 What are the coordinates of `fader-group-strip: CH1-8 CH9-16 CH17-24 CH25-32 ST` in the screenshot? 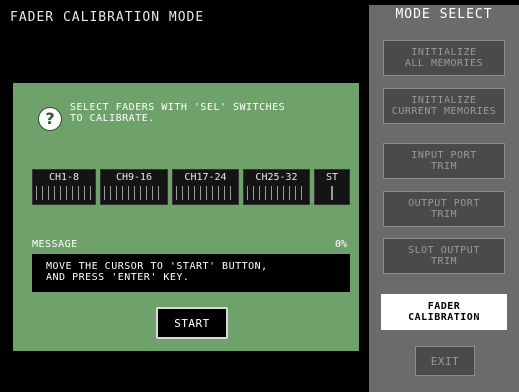 It's located at (191, 187).